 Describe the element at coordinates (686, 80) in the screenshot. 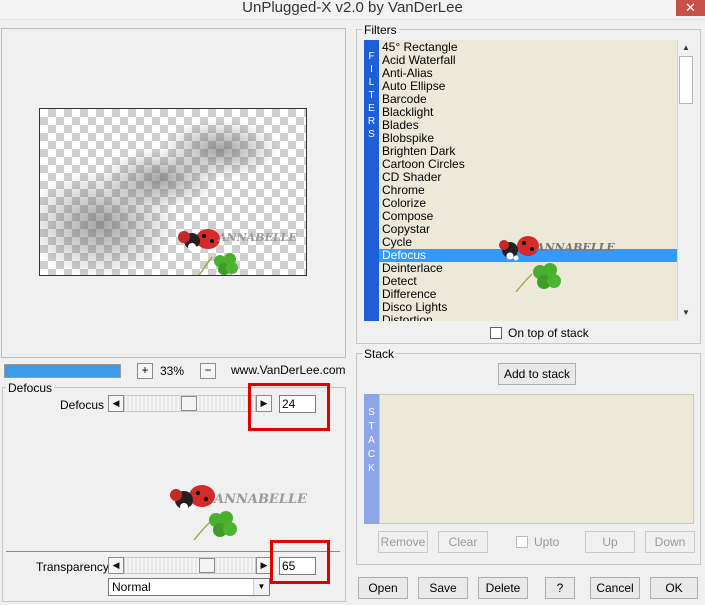

I see `scrollbar-thumb` at that location.